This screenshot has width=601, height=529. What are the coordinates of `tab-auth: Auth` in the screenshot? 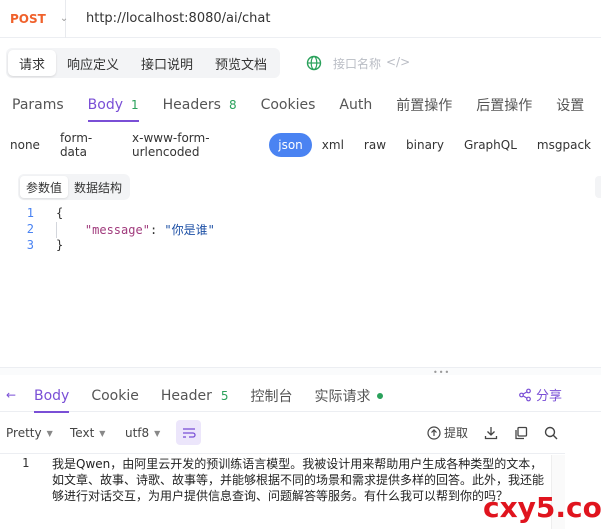 It's located at (355, 105).